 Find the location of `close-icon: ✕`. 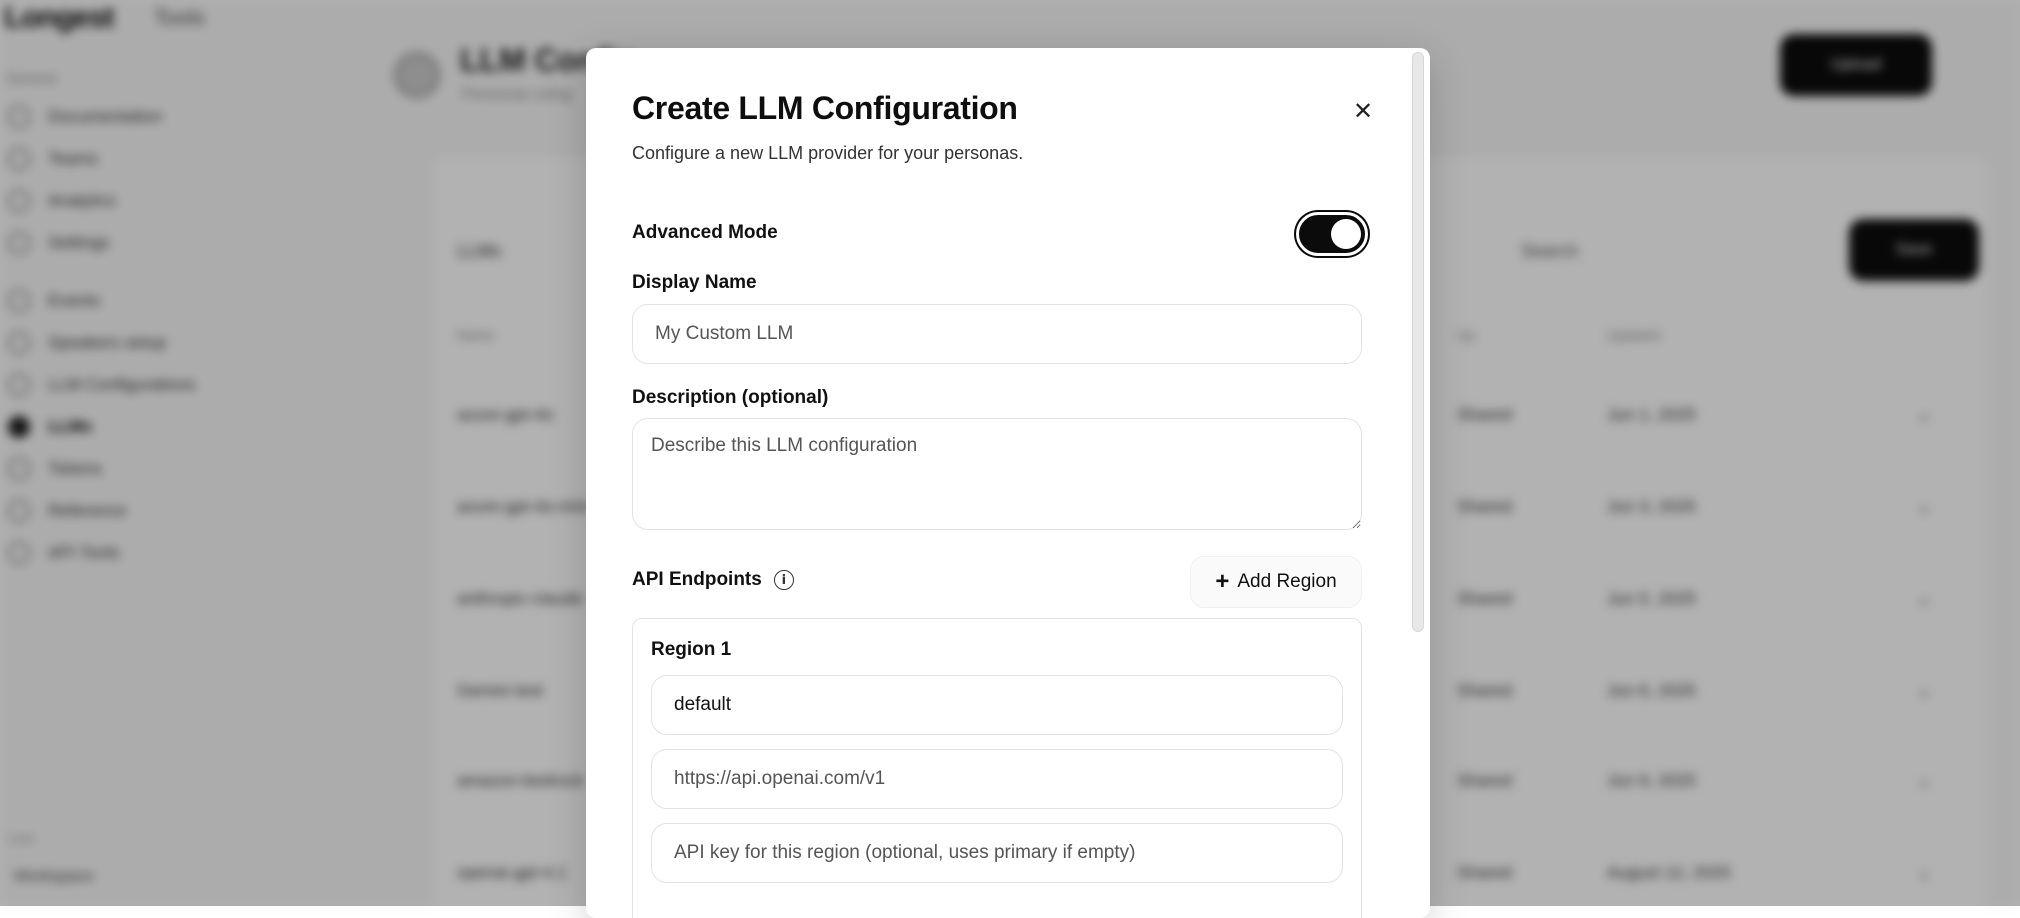

close-icon: ✕ is located at coordinates (1363, 111).